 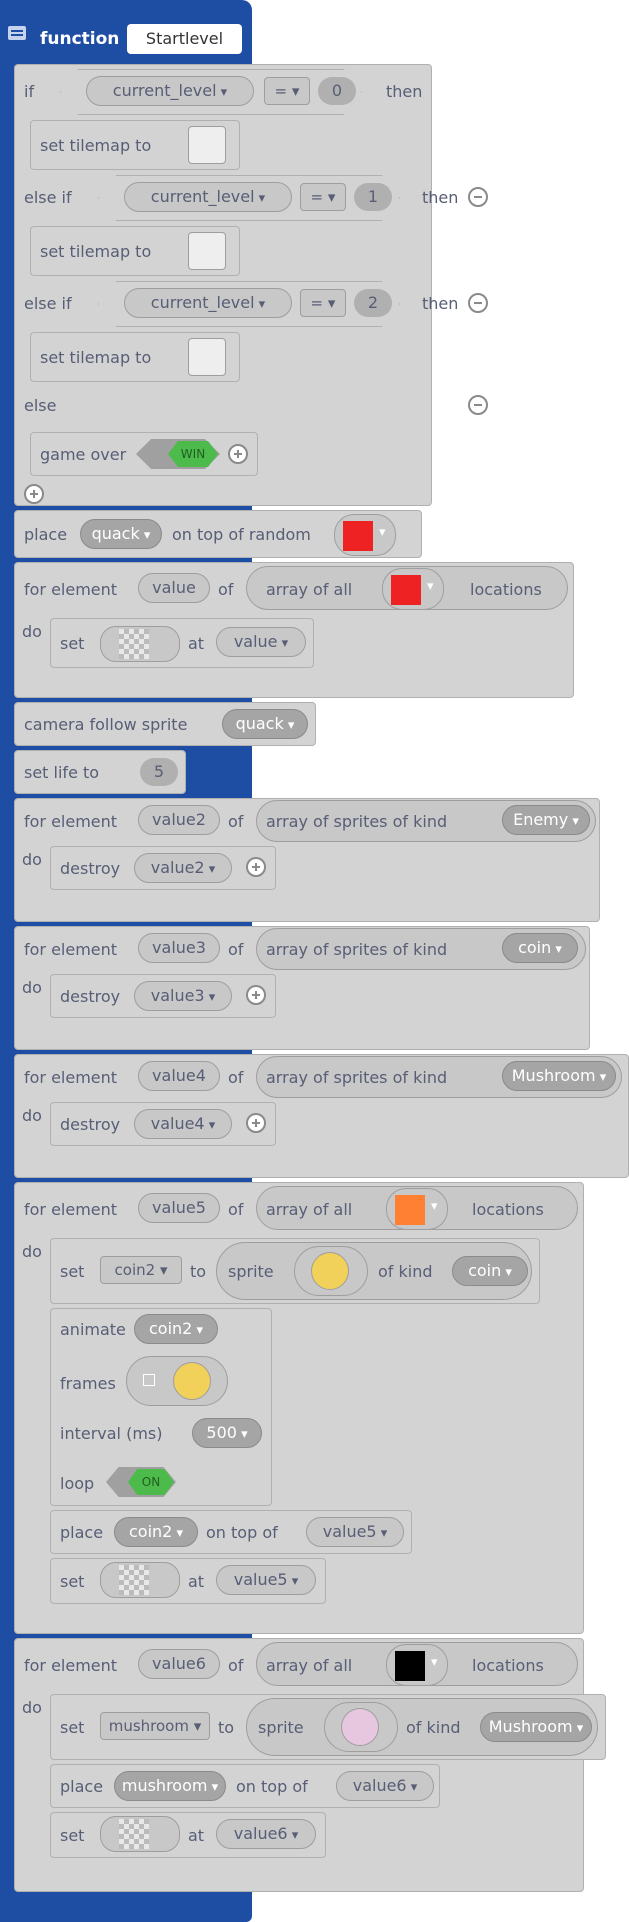 What do you see at coordinates (184, 39) in the screenshot?
I see `function-name-field: Startlevel` at bounding box center [184, 39].